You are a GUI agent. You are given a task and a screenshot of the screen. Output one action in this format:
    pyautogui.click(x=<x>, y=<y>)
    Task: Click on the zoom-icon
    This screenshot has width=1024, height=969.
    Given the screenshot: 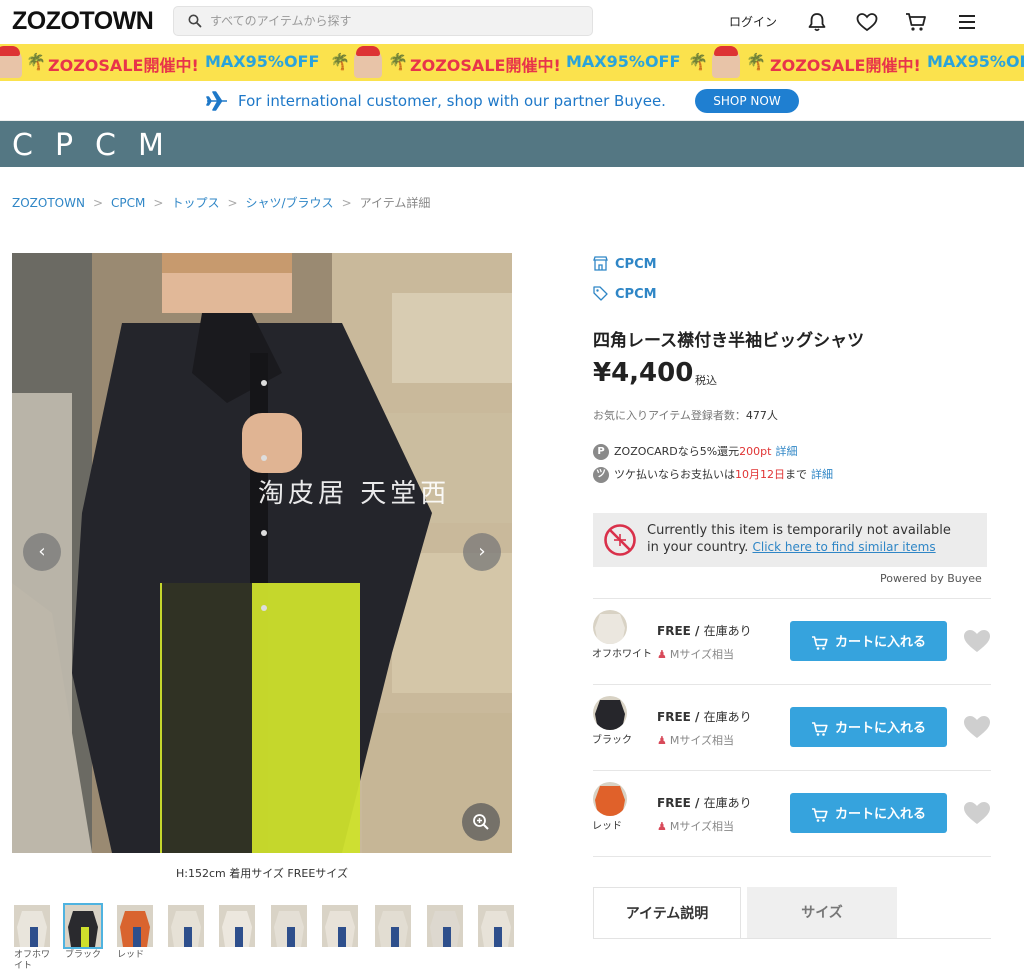 What is the action you would take?
    pyautogui.click(x=481, y=822)
    